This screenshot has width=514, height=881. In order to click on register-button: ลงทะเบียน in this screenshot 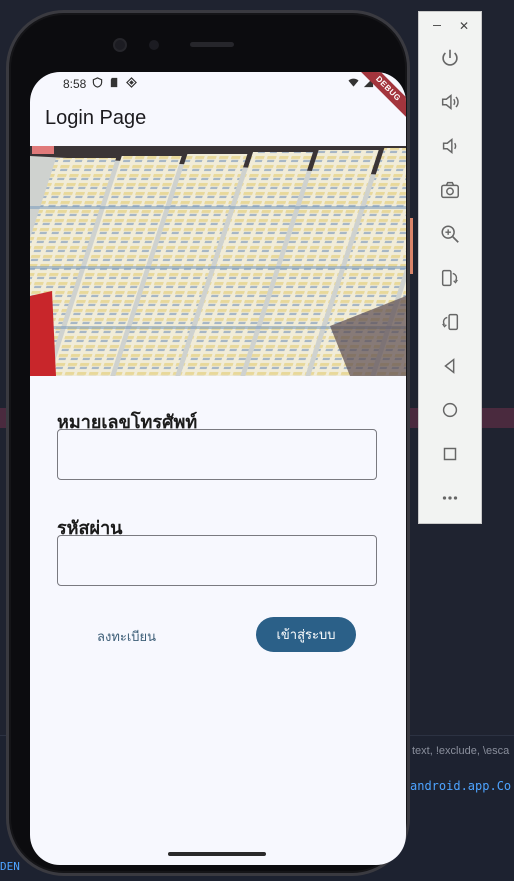, I will do `click(126, 636)`.